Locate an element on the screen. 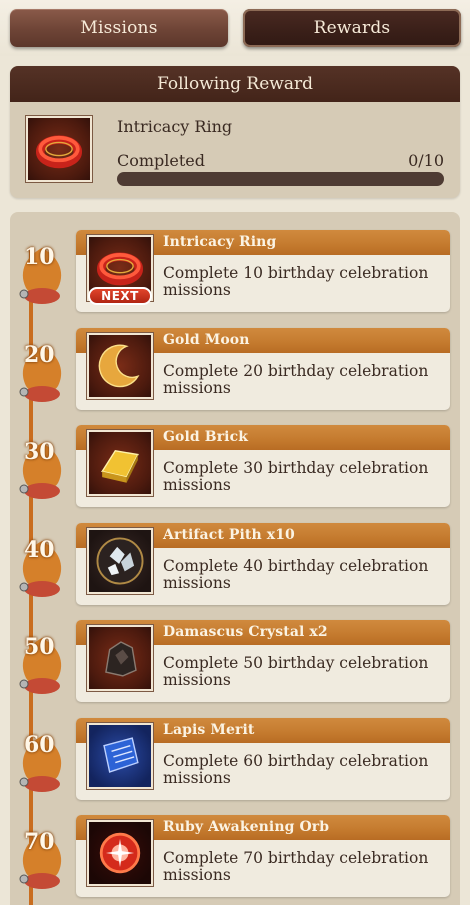  reward-name: Damascus Crystal x2 is located at coordinates (245, 632).